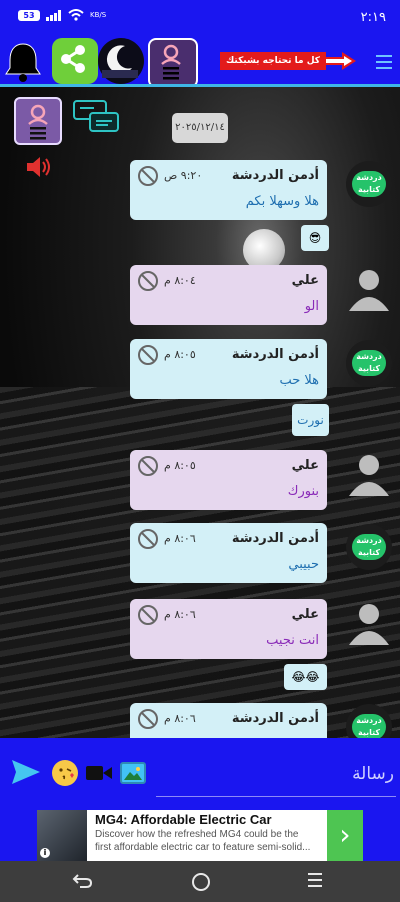  Describe the element at coordinates (183, 175) in the screenshot. I see `message-time: ٩:٢٠ ص` at that location.